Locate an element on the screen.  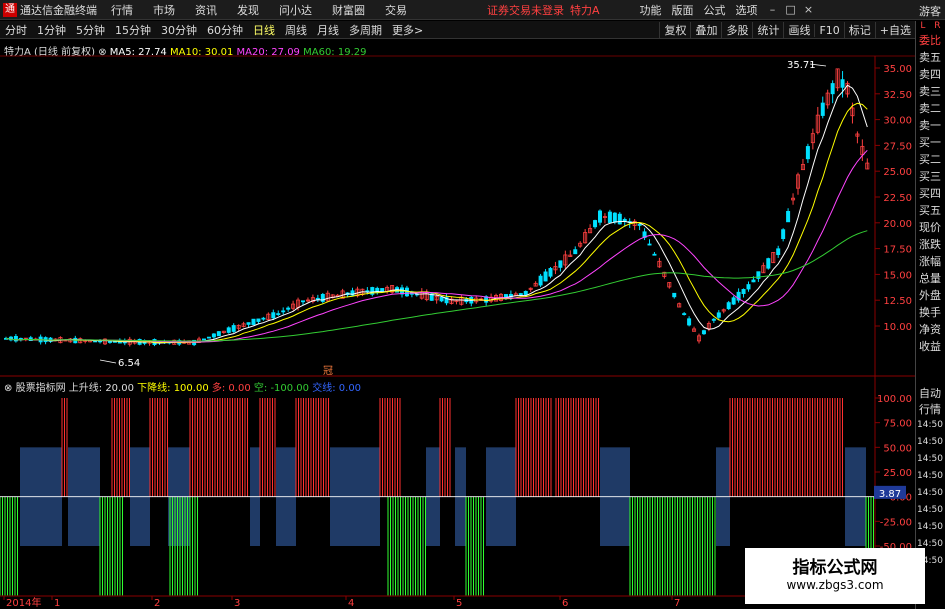
high-price-annotation: 35.71 is located at coordinates (801, 65).